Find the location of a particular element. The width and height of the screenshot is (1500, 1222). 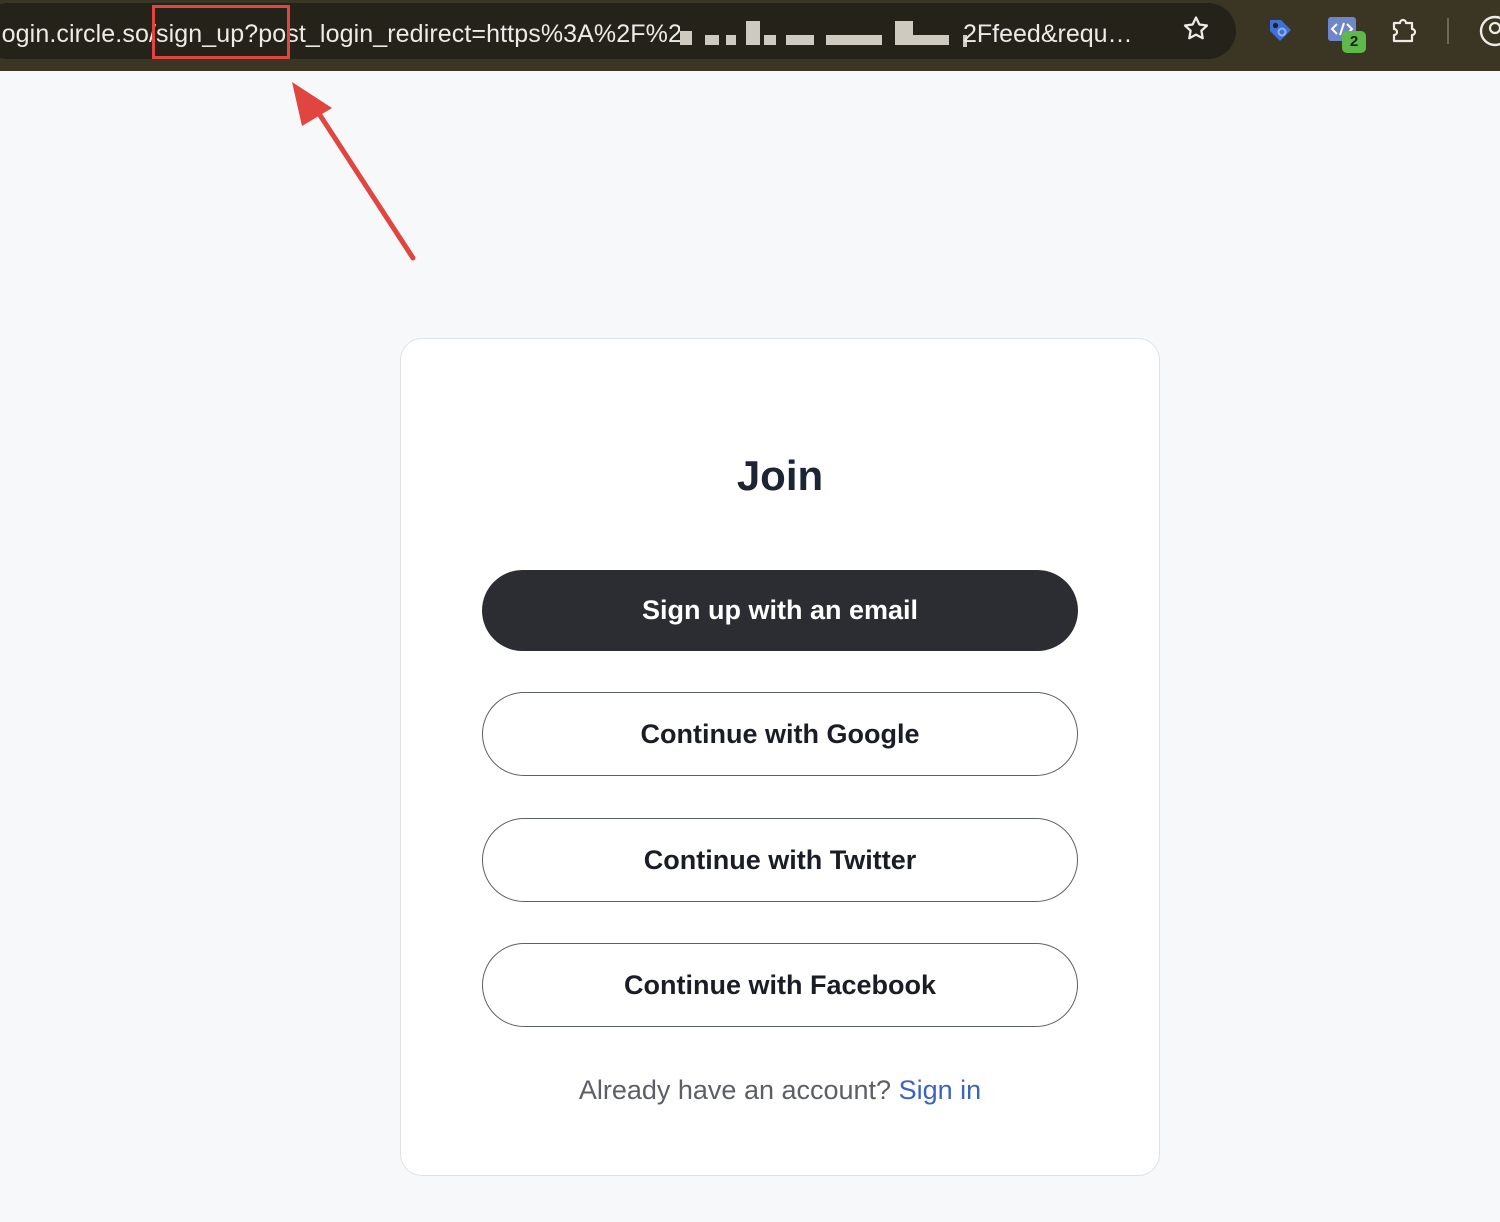

email-signup-button: Sign up with an email is located at coordinates (780, 610).